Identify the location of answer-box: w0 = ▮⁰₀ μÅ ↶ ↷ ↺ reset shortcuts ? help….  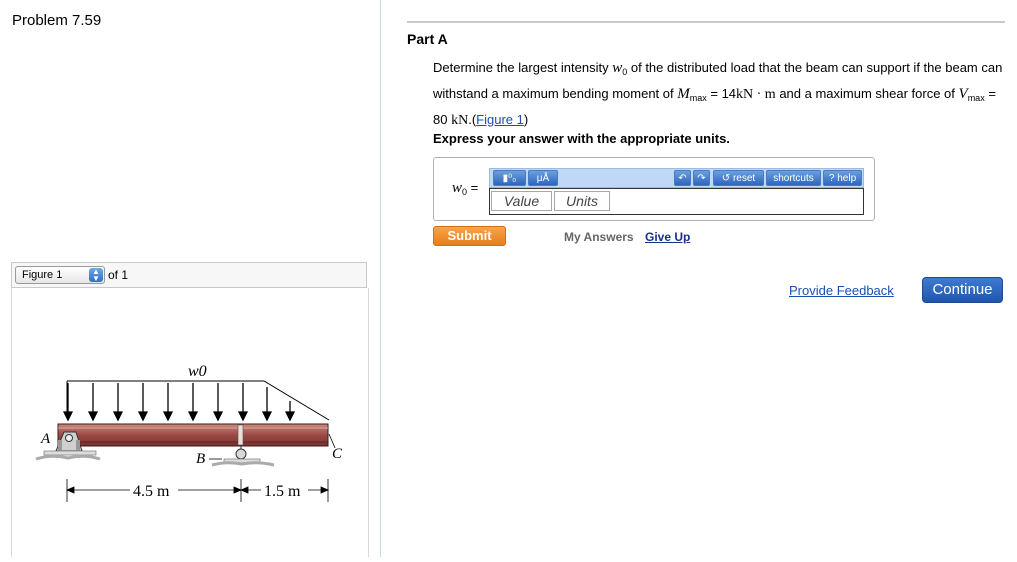
(654, 189).